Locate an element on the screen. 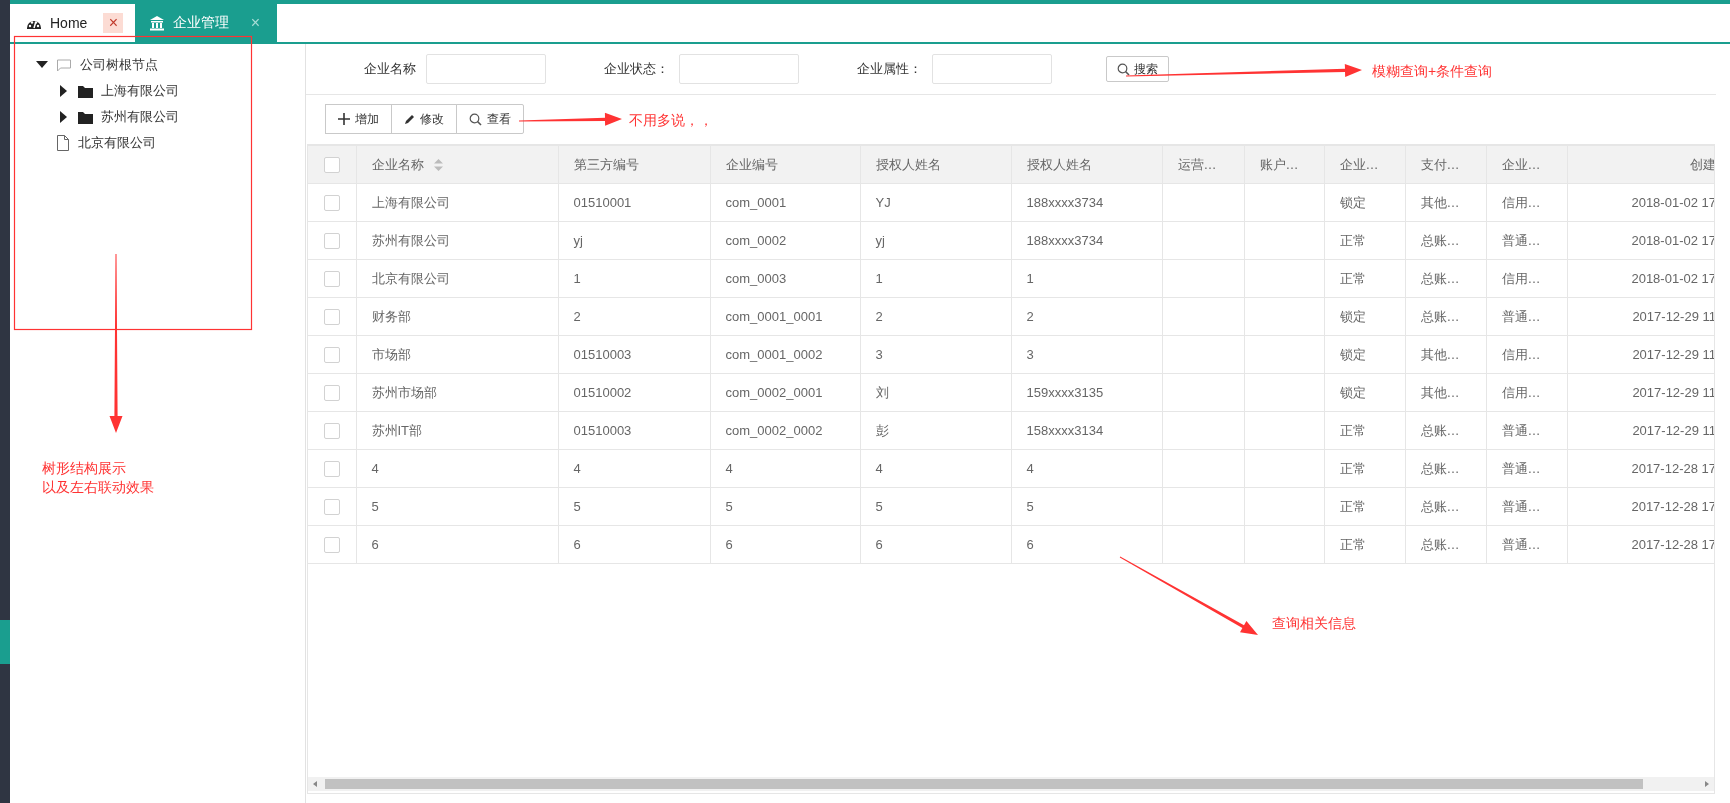 The width and height of the screenshot is (1730, 803). tree-node: 苏州有限公司 is located at coordinates (157, 117).